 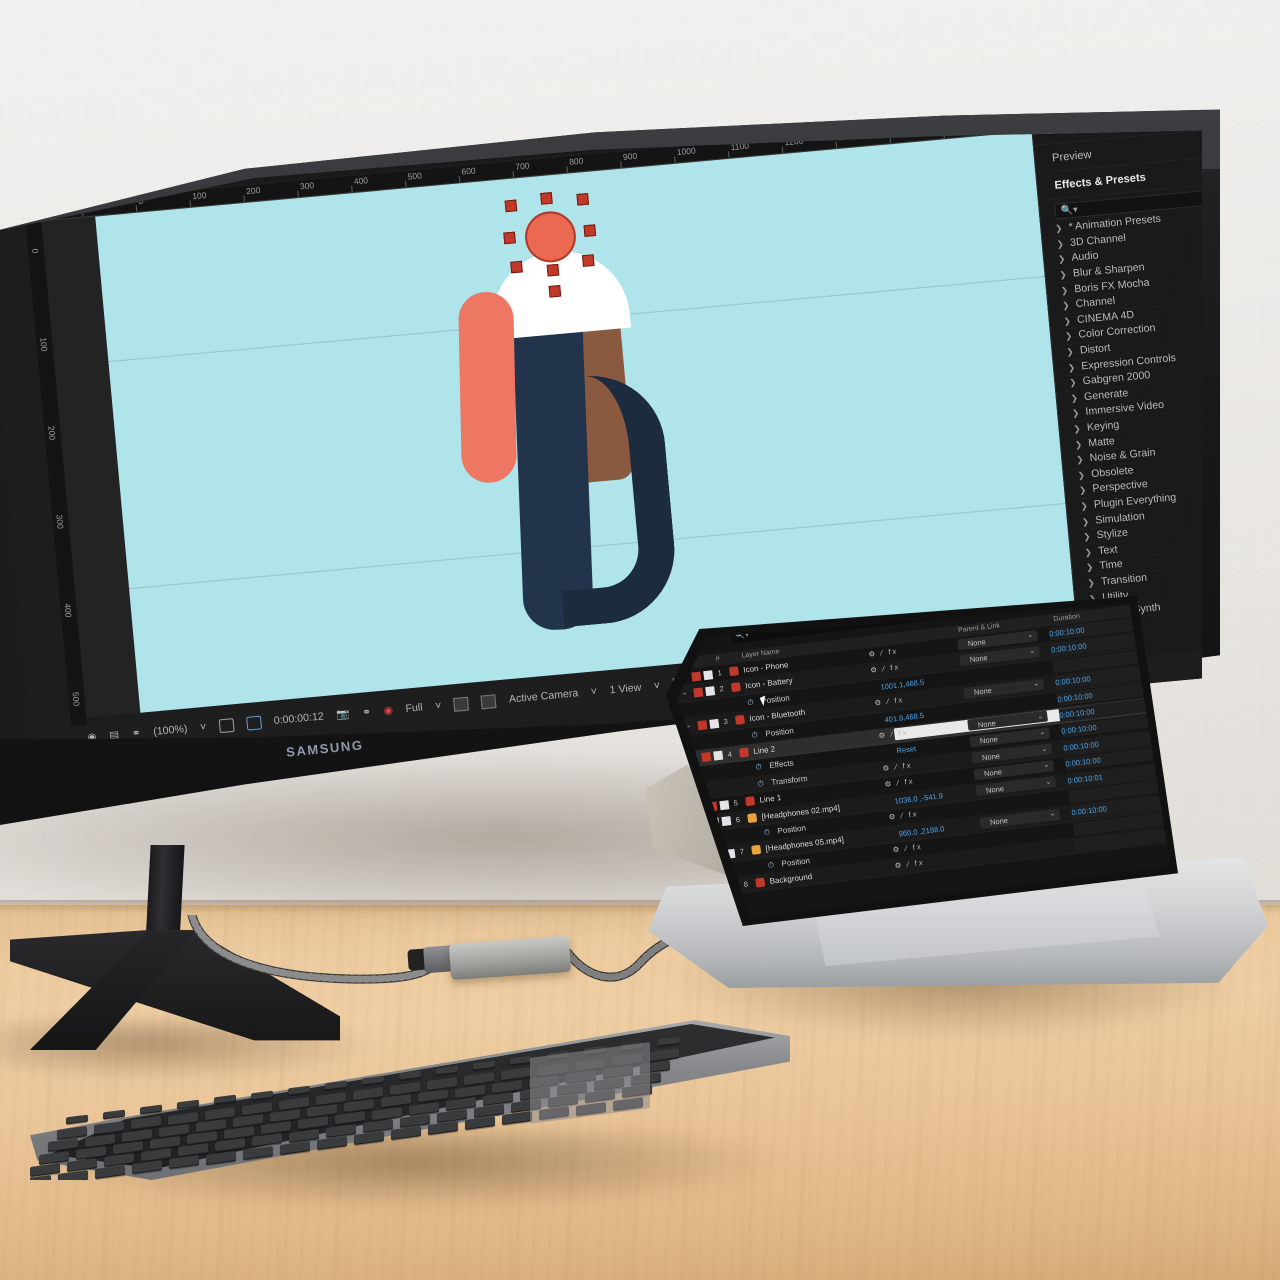 I want to click on viewer-lock-icon, so click(x=488, y=701).